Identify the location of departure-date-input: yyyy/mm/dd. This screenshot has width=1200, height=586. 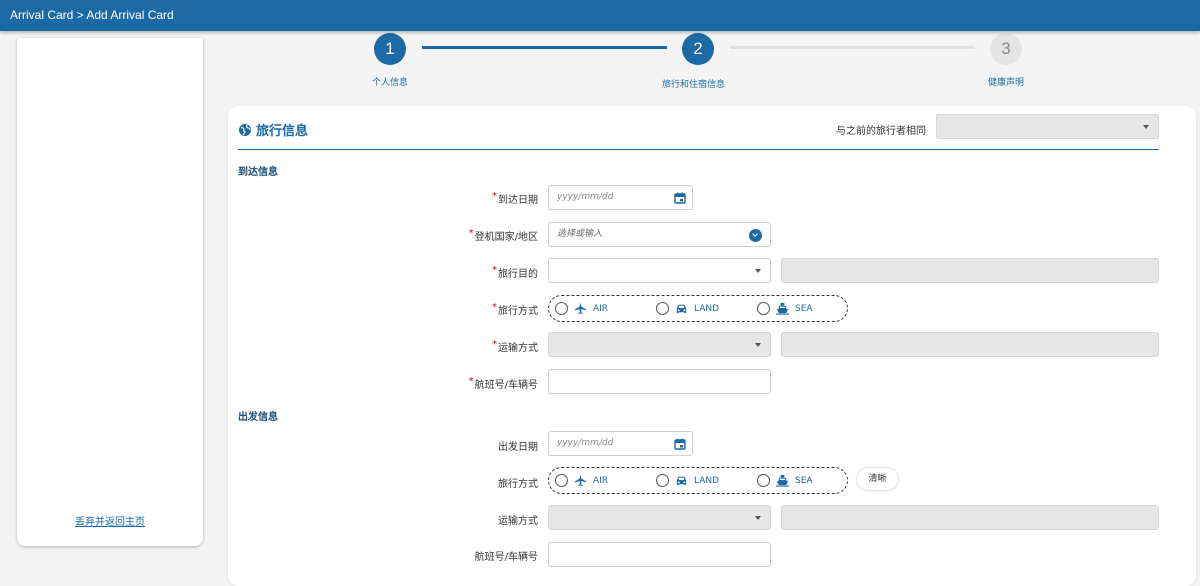
(620, 443).